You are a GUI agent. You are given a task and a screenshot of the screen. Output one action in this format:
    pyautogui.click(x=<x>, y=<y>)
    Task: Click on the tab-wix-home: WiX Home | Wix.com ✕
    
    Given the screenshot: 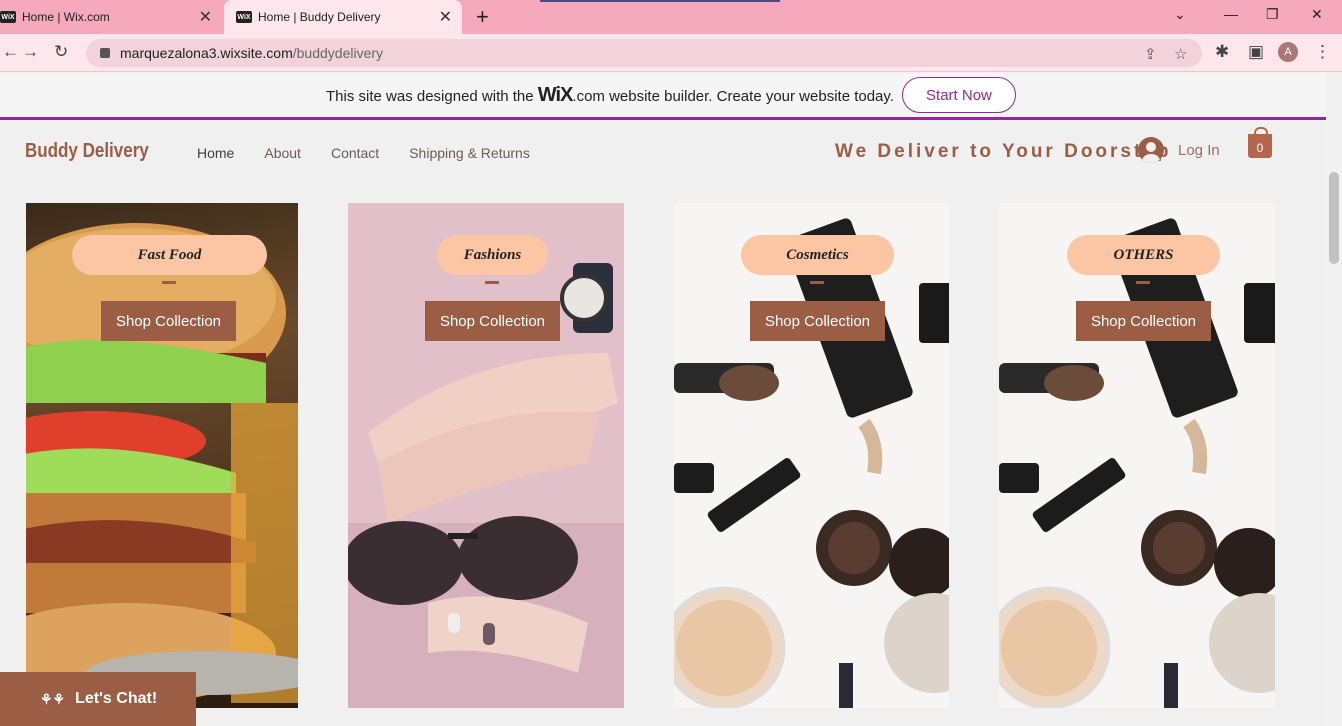 What is the action you would take?
    pyautogui.click(x=111, y=17)
    